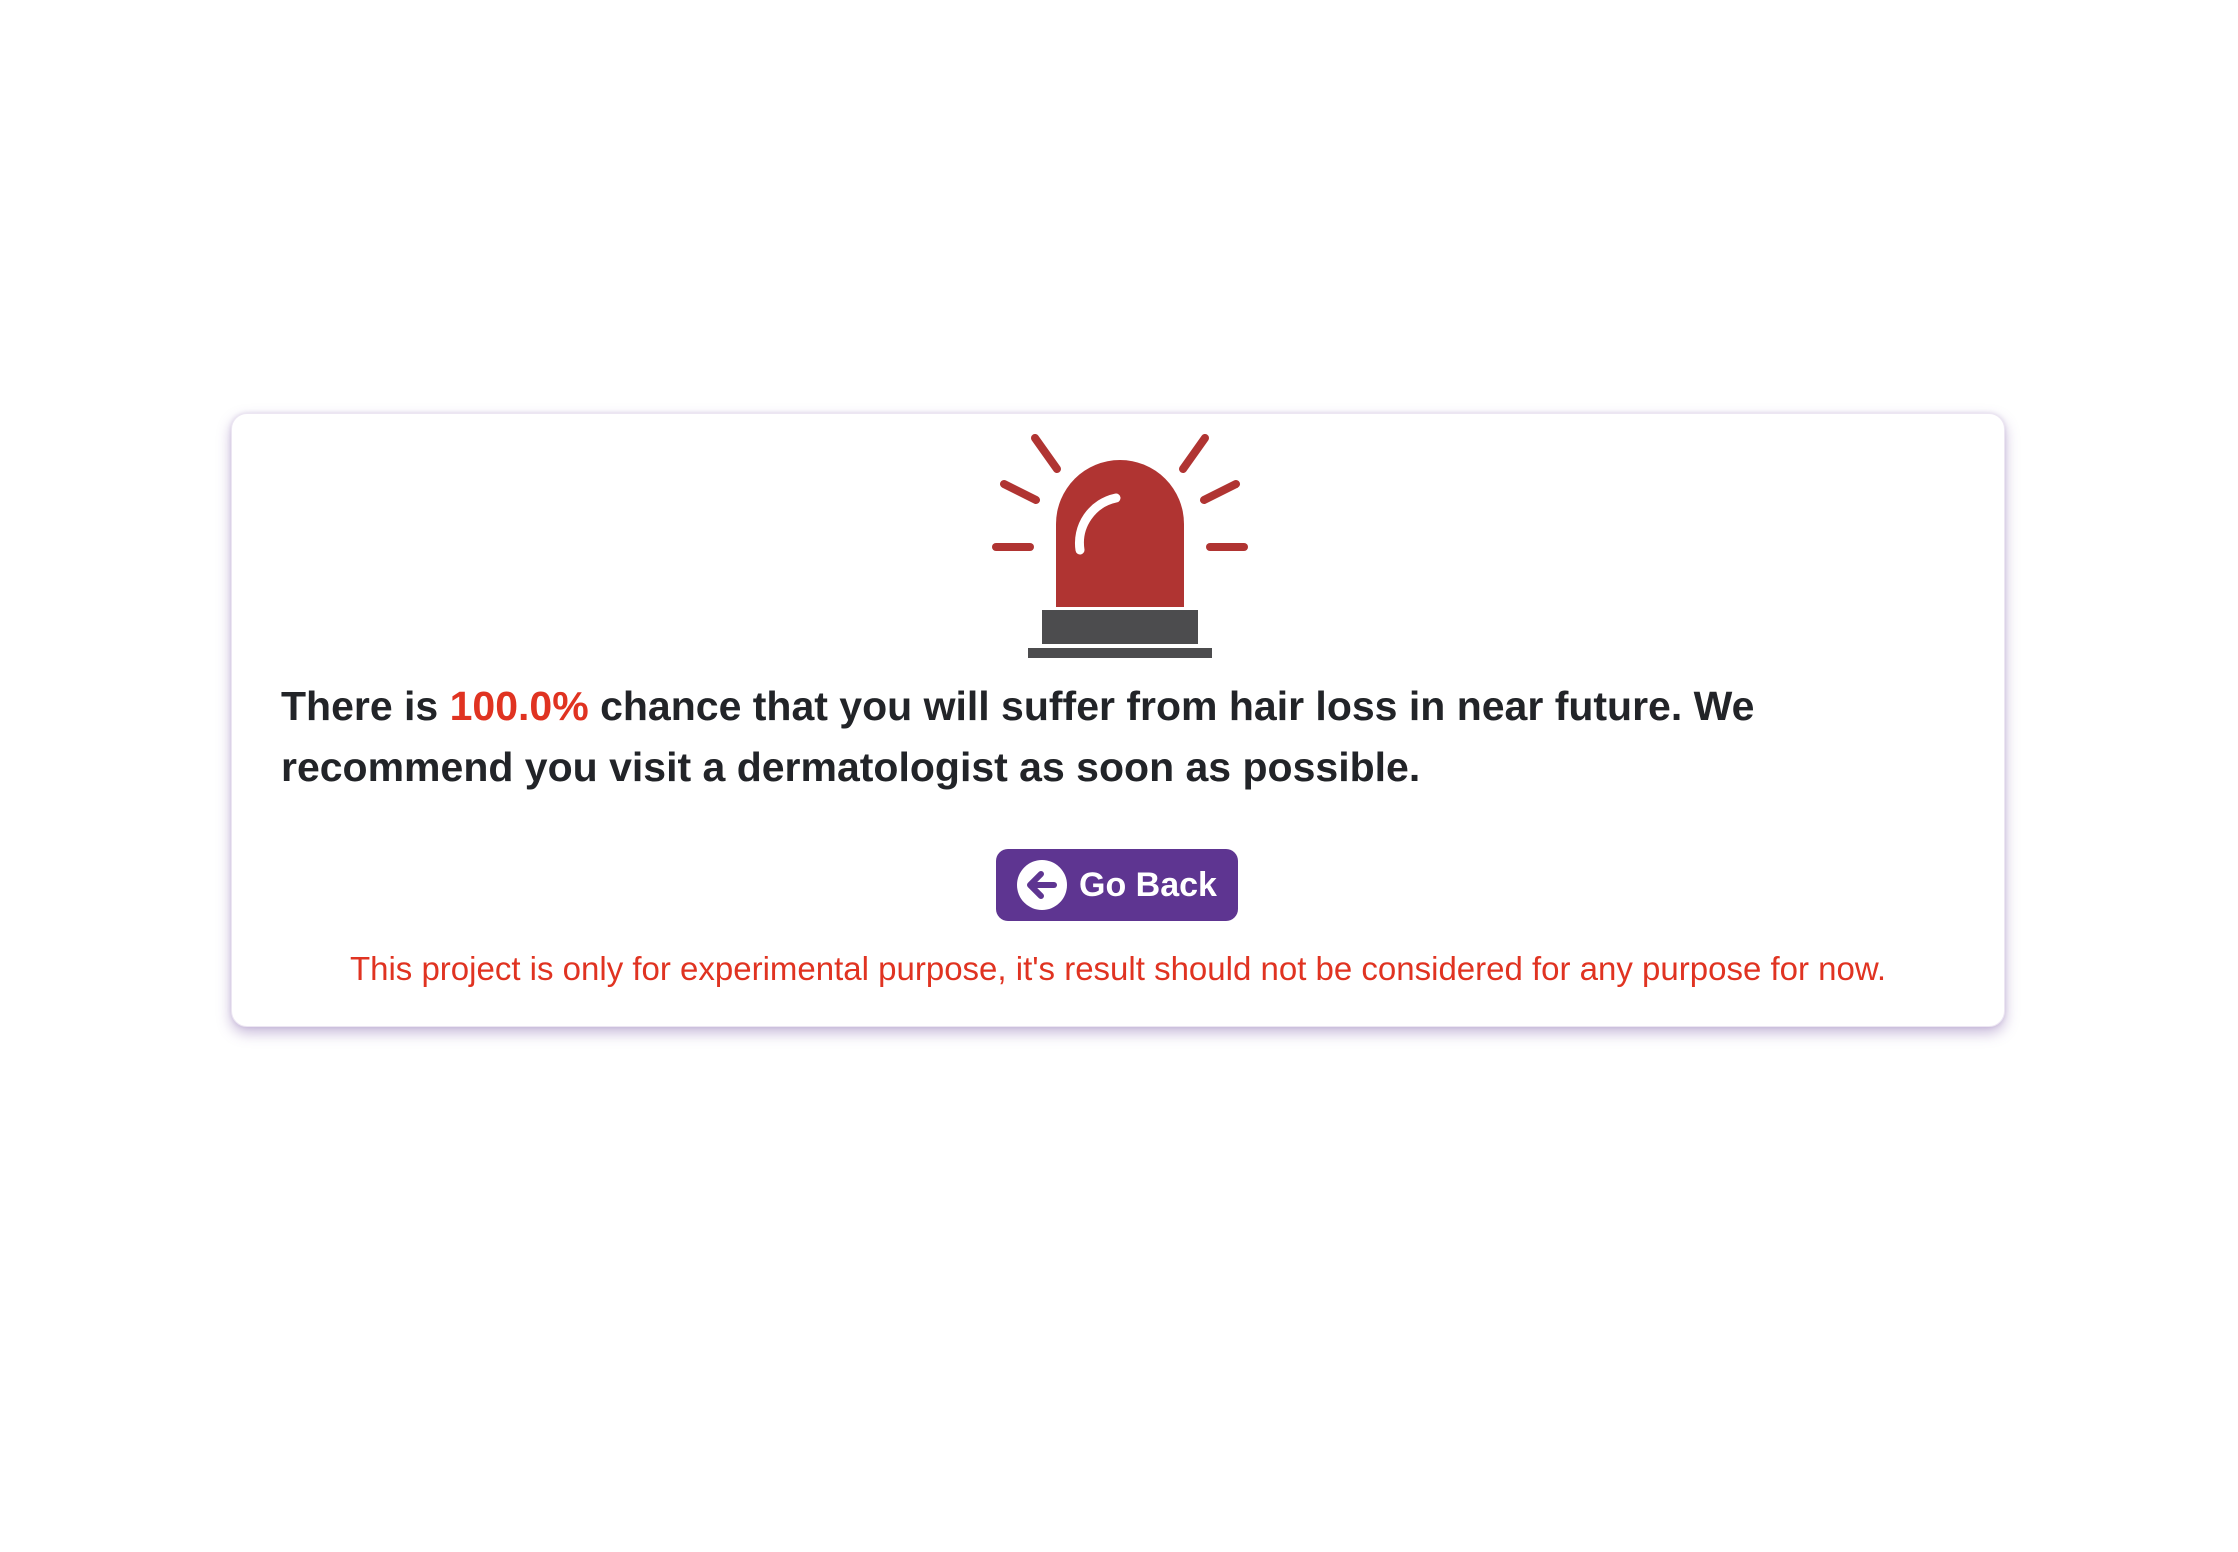 The width and height of the screenshot is (2238, 1552). What do you see at coordinates (1148, 884) in the screenshot?
I see `go-back-label: Go Back` at bounding box center [1148, 884].